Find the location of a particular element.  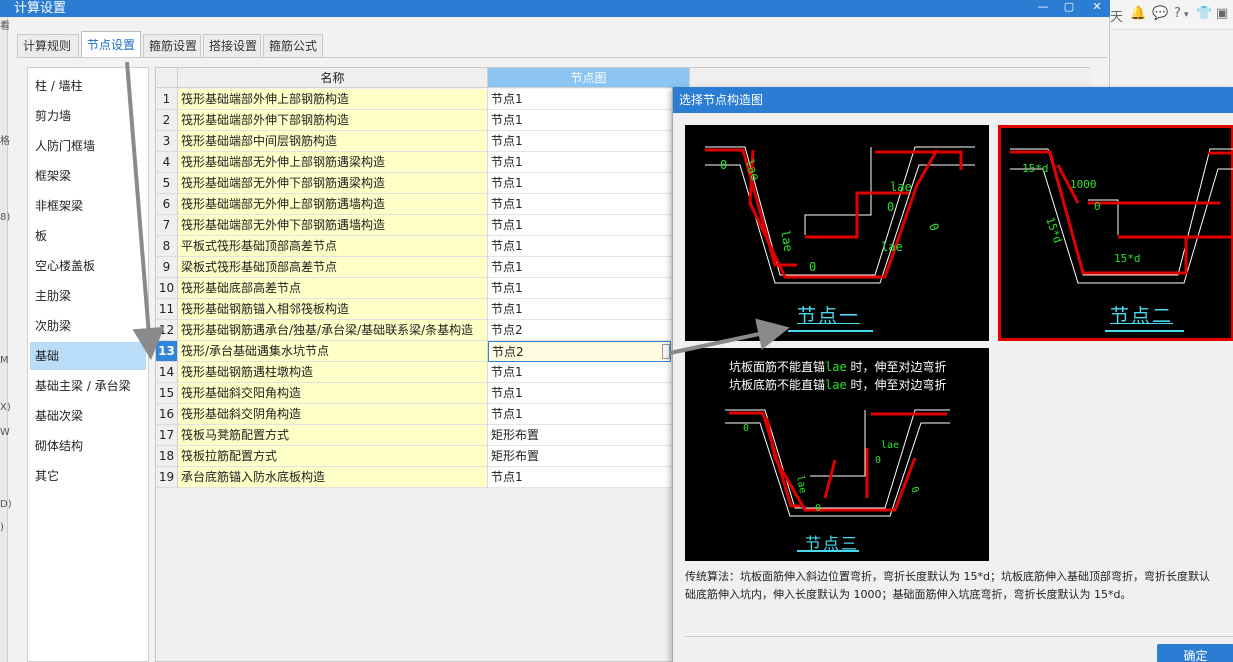

table-row: 5 筏形基础端部无外伸下部钢筋遇梁构造 节点1 is located at coordinates (413, 183).